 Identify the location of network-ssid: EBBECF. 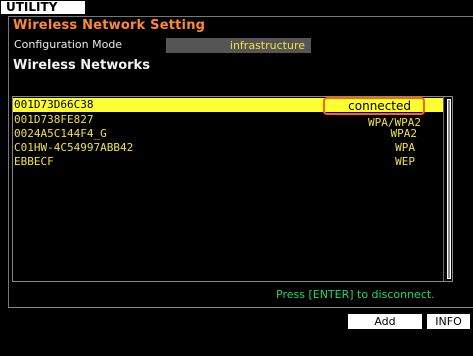
(34, 161).